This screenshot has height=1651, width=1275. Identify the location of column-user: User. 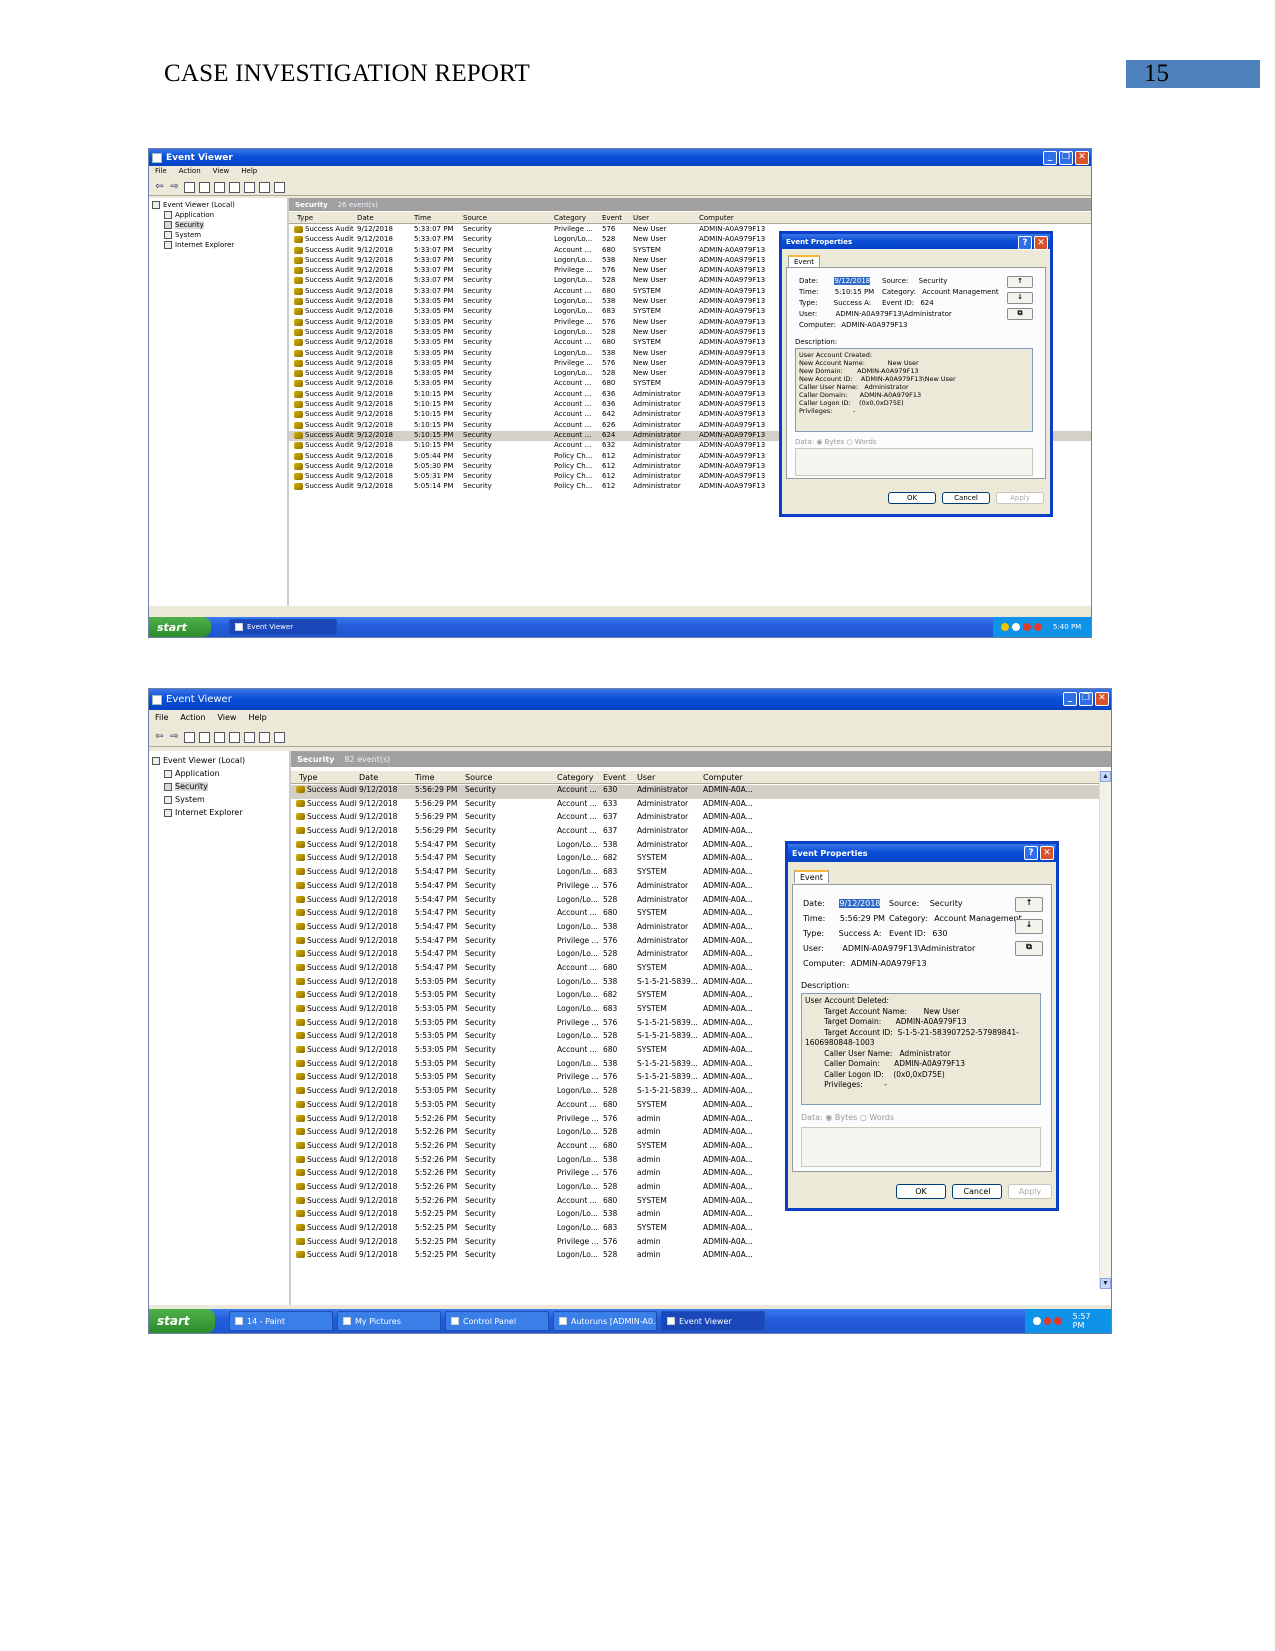
(641, 218).